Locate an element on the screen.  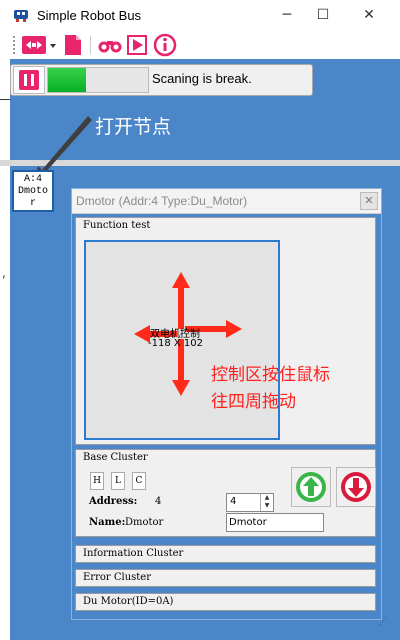
info-icon is located at coordinates (165, 45).